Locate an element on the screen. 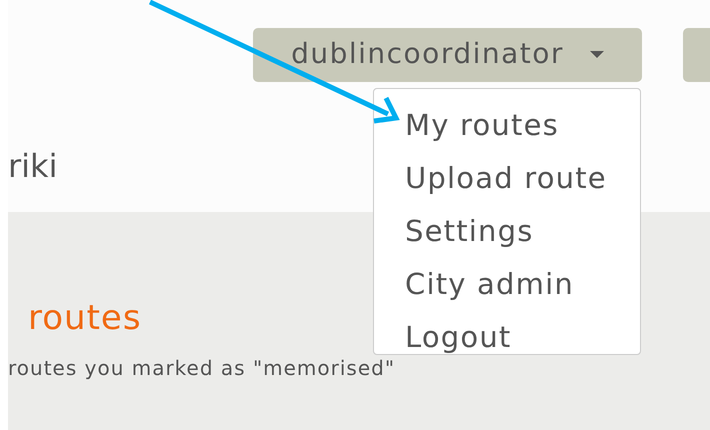  page-title: riki is located at coordinates (33, 166).